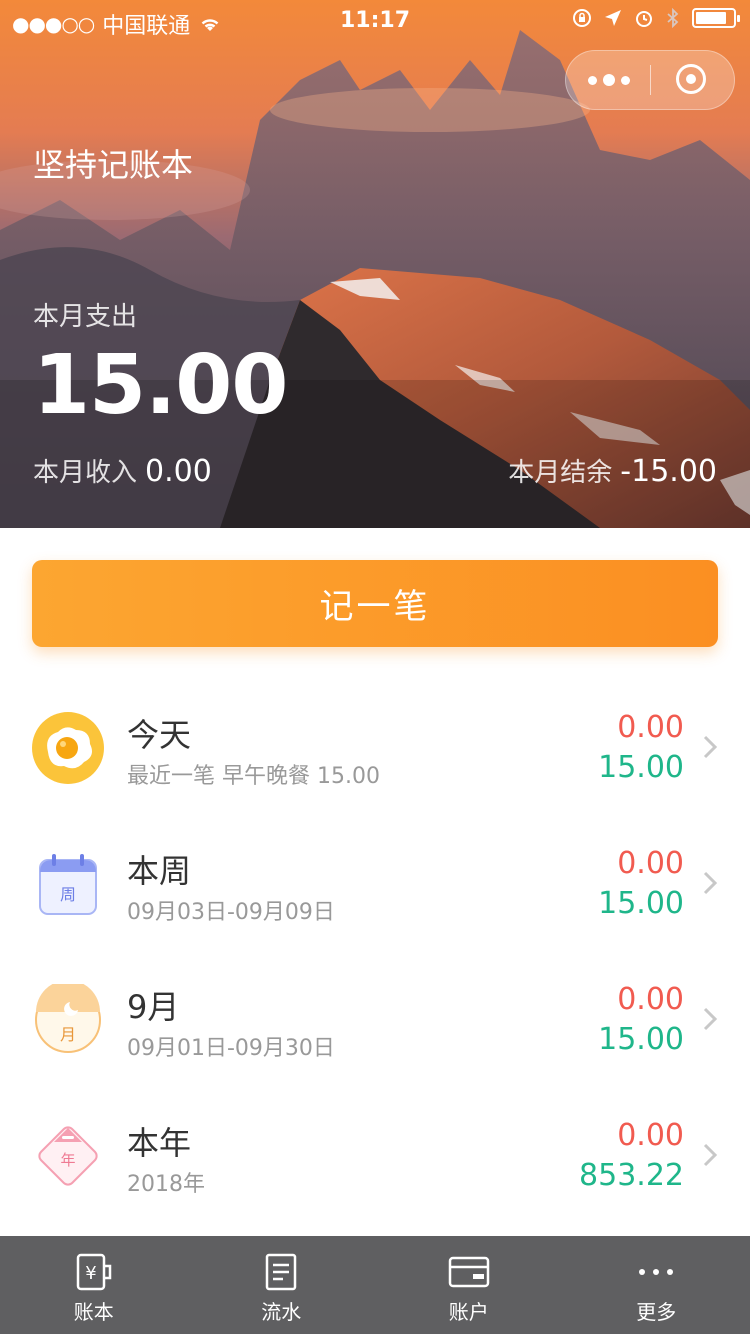 This screenshot has width=750, height=1334. Describe the element at coordinates (85, 473) in the screenshot. I see `month-income-label: 本月收入` at that location.